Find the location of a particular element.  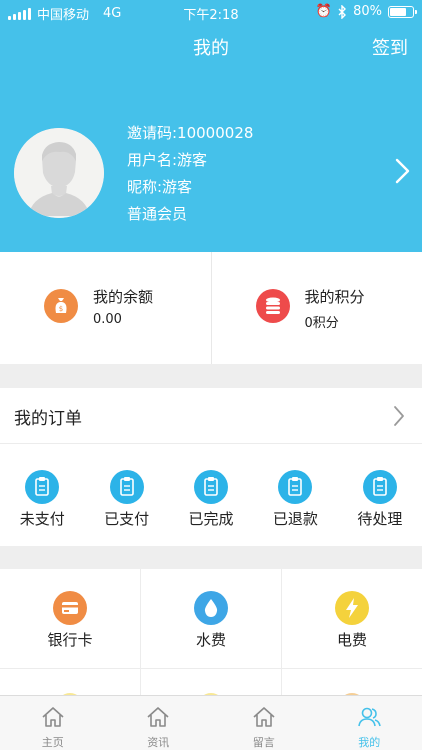

order-status-label: 已支付 is located at coordinates (127, 519).